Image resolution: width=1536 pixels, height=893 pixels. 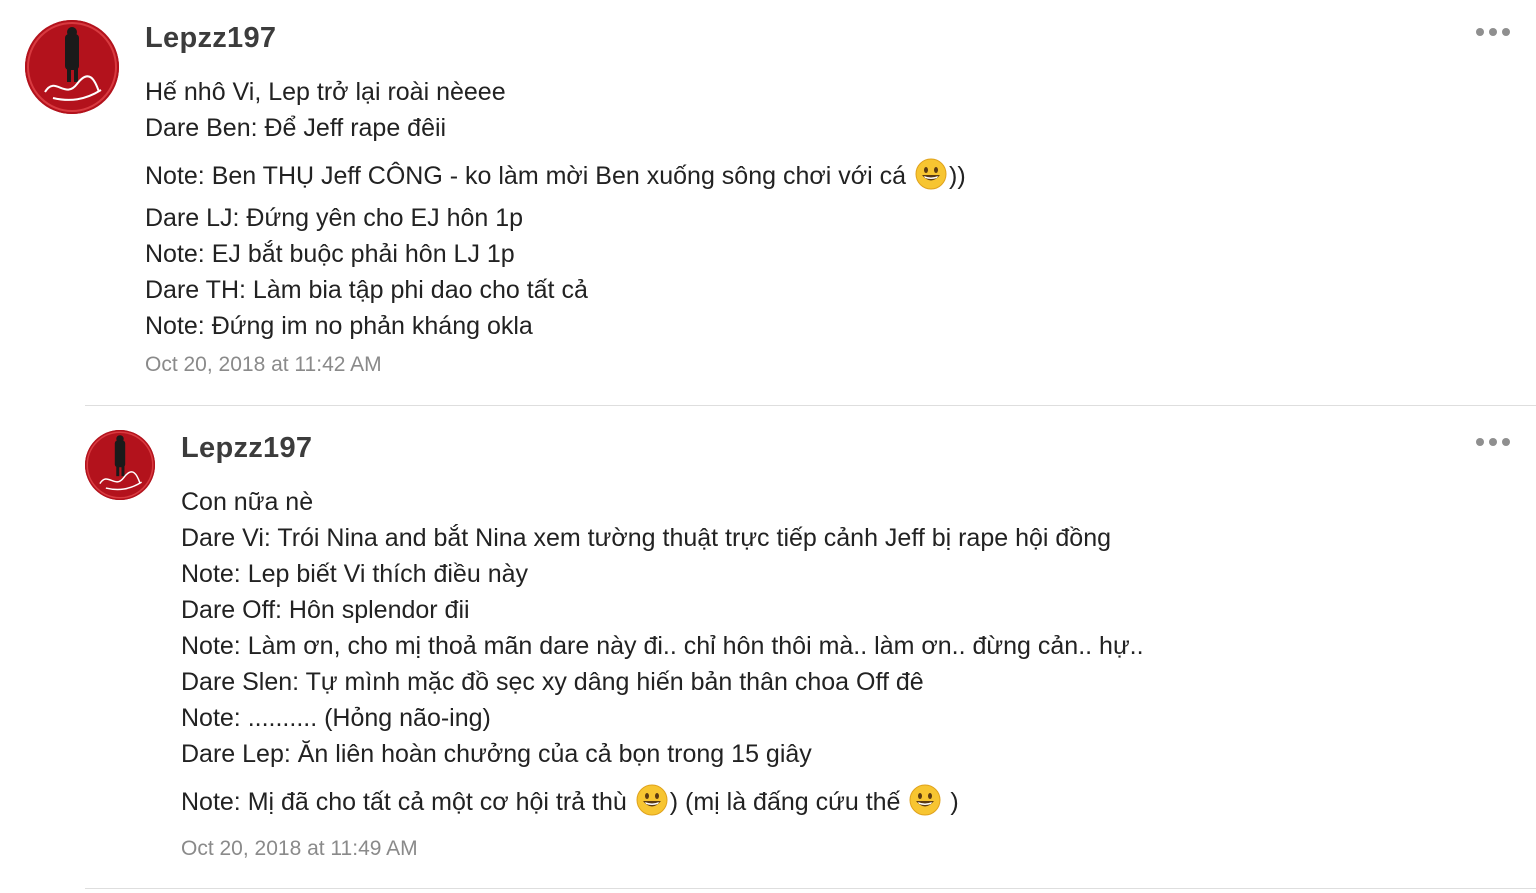 What do you see at coordinates (336, 718) in the screenshot?
I see `comment-line: Note: .......... (Hỏng não-ing)` at bounding box center [336, 718].